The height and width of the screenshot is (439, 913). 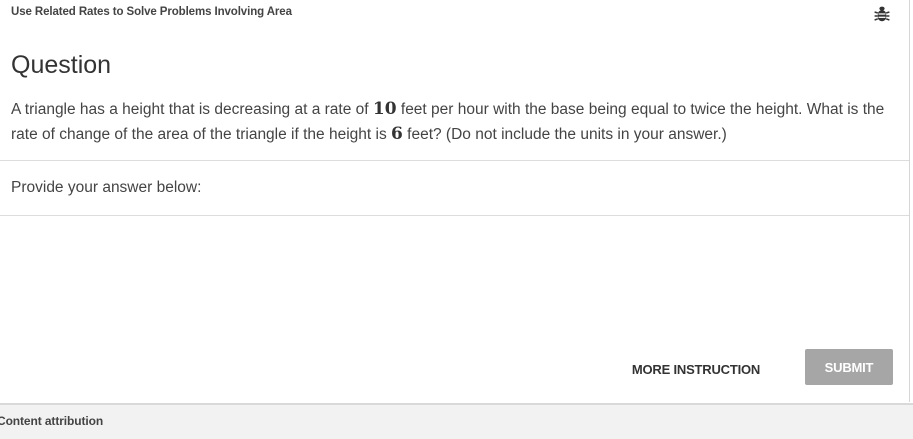 What do you see at coordinates (106, 187) in the screenshot?
I see `answer-prompt: Provide your answer below:` at bounding box center [106, 187].